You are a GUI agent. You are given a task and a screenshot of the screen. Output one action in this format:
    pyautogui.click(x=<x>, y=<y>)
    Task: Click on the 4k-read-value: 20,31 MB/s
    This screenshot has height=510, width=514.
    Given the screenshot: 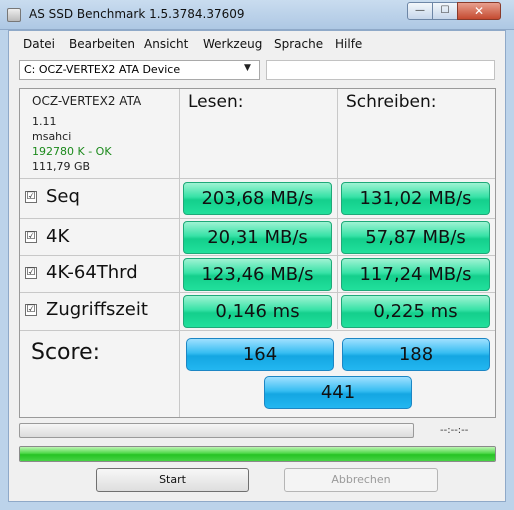 What is the action you would take?
    pyautogui.click(x=257, y=237)
    